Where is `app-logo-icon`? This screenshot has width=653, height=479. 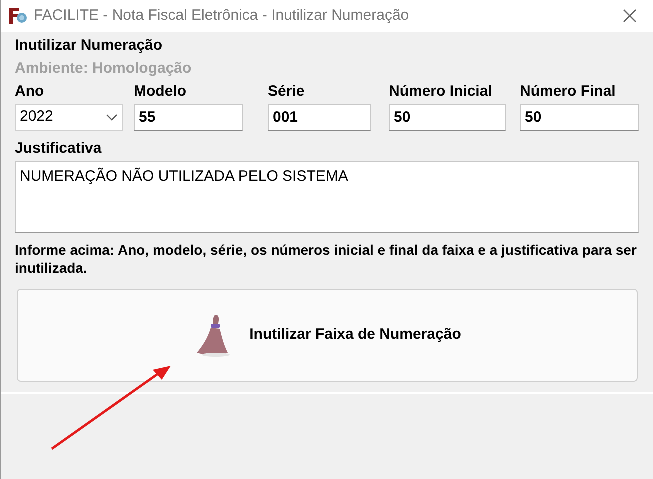 app-logo-icon is located at coordinates (18, 16).